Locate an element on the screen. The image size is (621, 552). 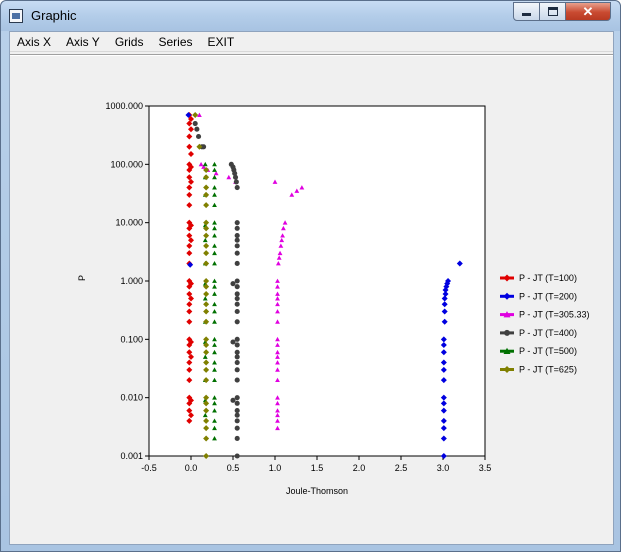
legend-label: P - JT (T=305.33) is located at coordinates (554, 315).